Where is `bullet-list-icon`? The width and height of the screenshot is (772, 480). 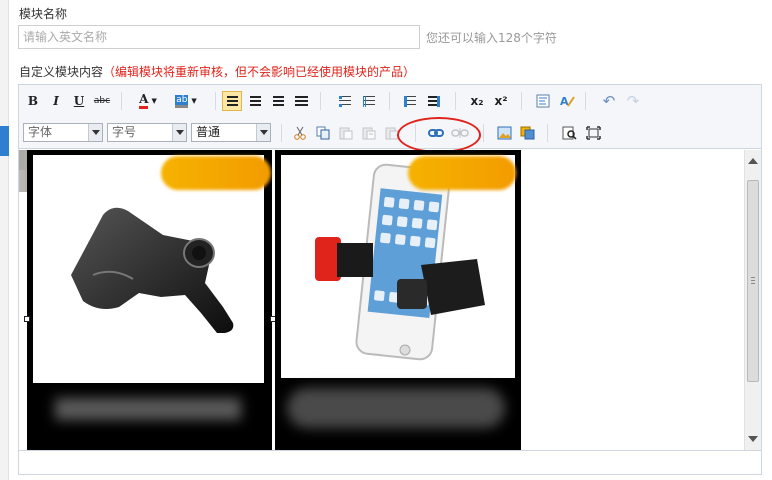
bullet-list-icon is located at coordinates (345, 101).